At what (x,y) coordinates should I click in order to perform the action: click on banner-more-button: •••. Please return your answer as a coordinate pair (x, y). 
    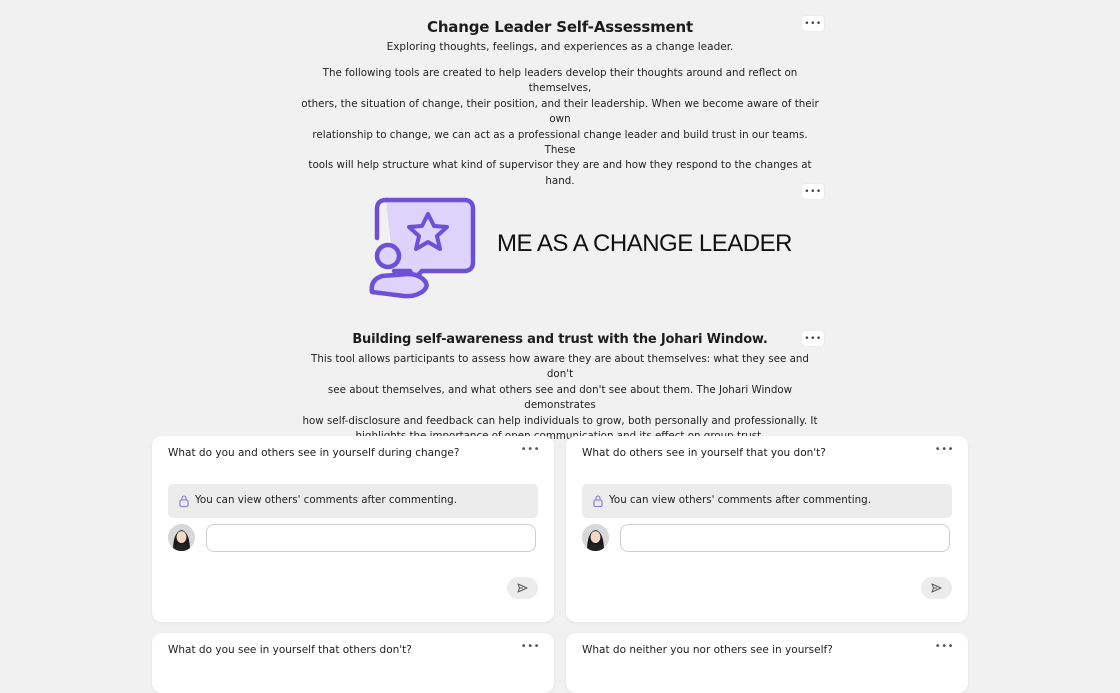
    Looking at the image, I should click on (813, 191).